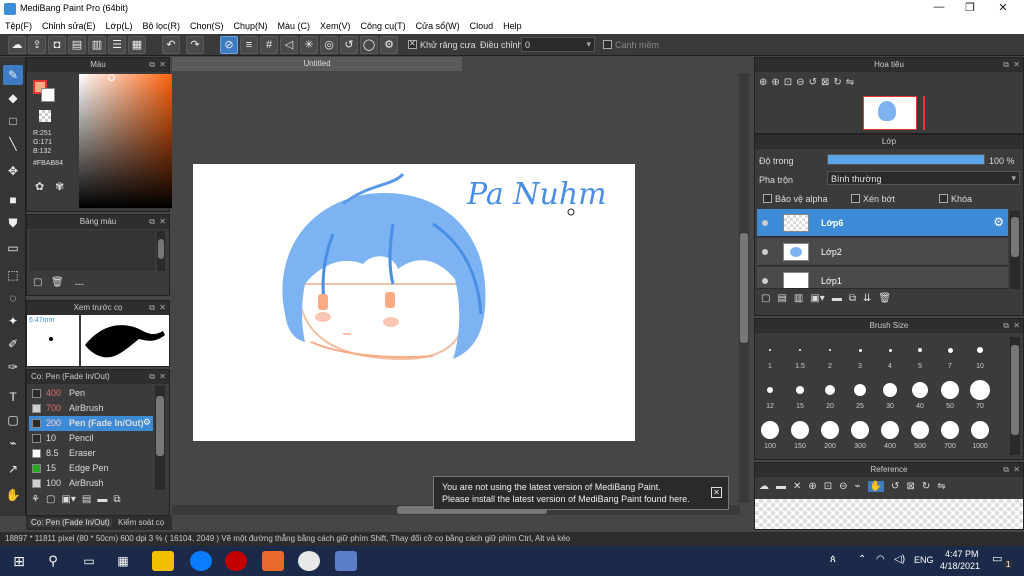 This screenshot has height=576, width=1024. Describe the element at coordinates (68, 499) in the screenshot. I see `brush-menu-icon: ▣▾` at that location.